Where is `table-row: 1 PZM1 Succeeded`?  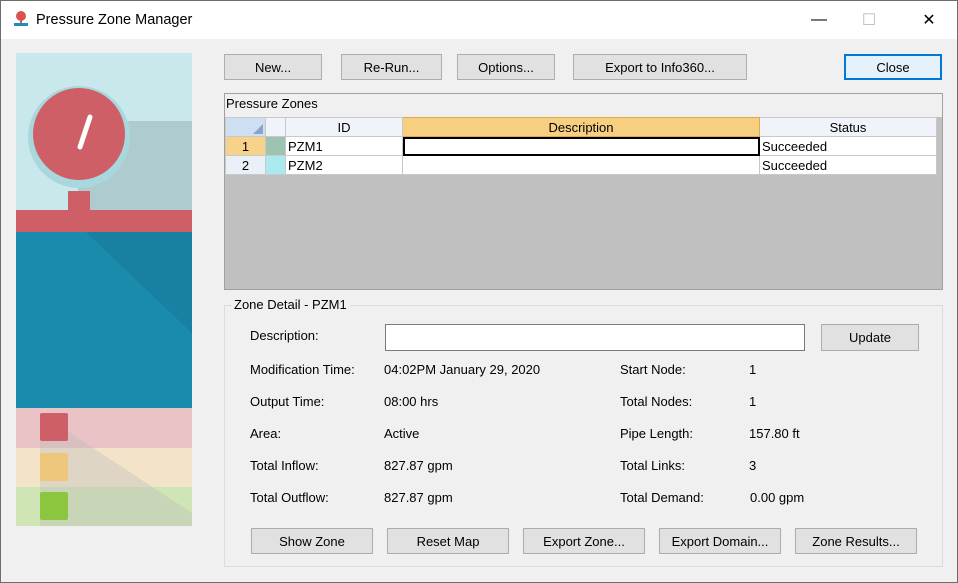 table-row: 1 PZM1 Succeeded is located at coordinates (581, 146).